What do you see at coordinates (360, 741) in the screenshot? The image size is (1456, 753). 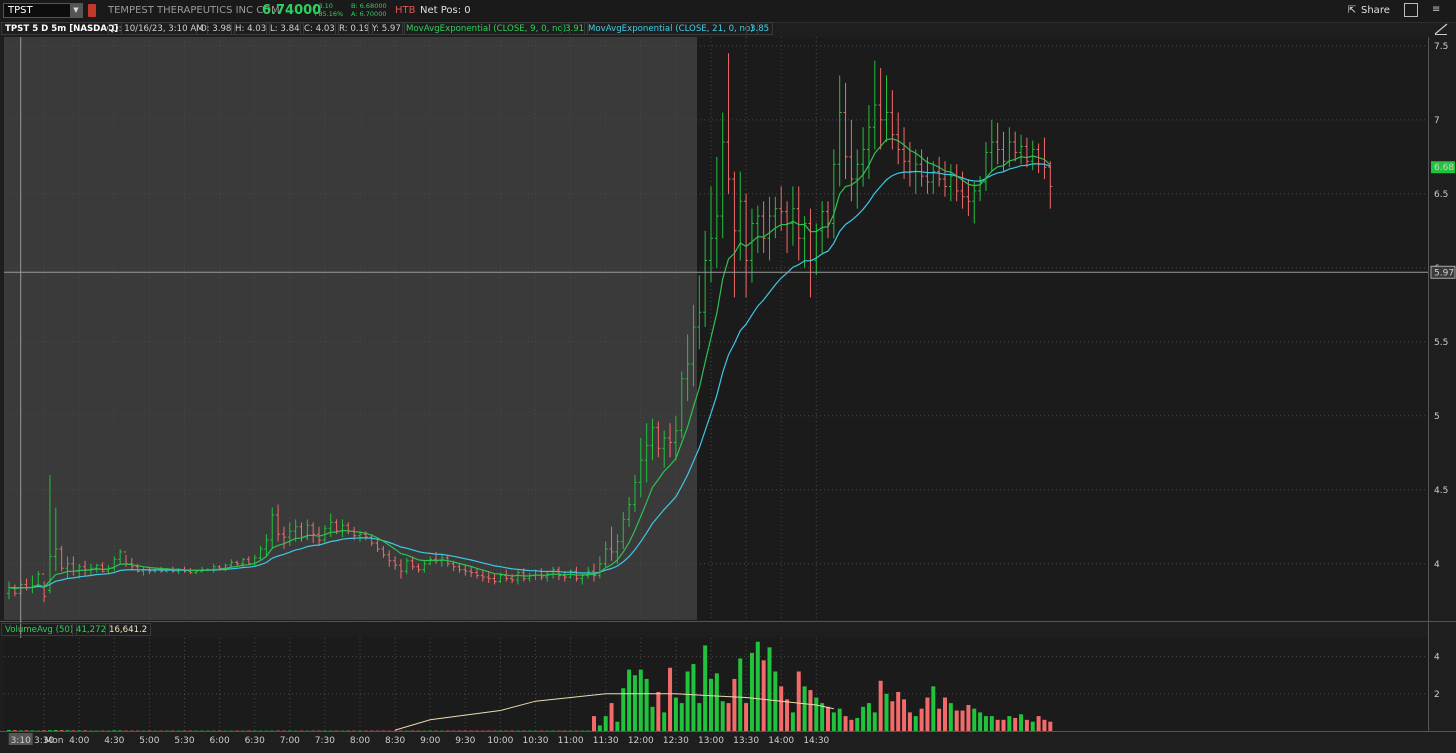 I see `time-tick-label: 8:00` at bounding box center [360, 741].